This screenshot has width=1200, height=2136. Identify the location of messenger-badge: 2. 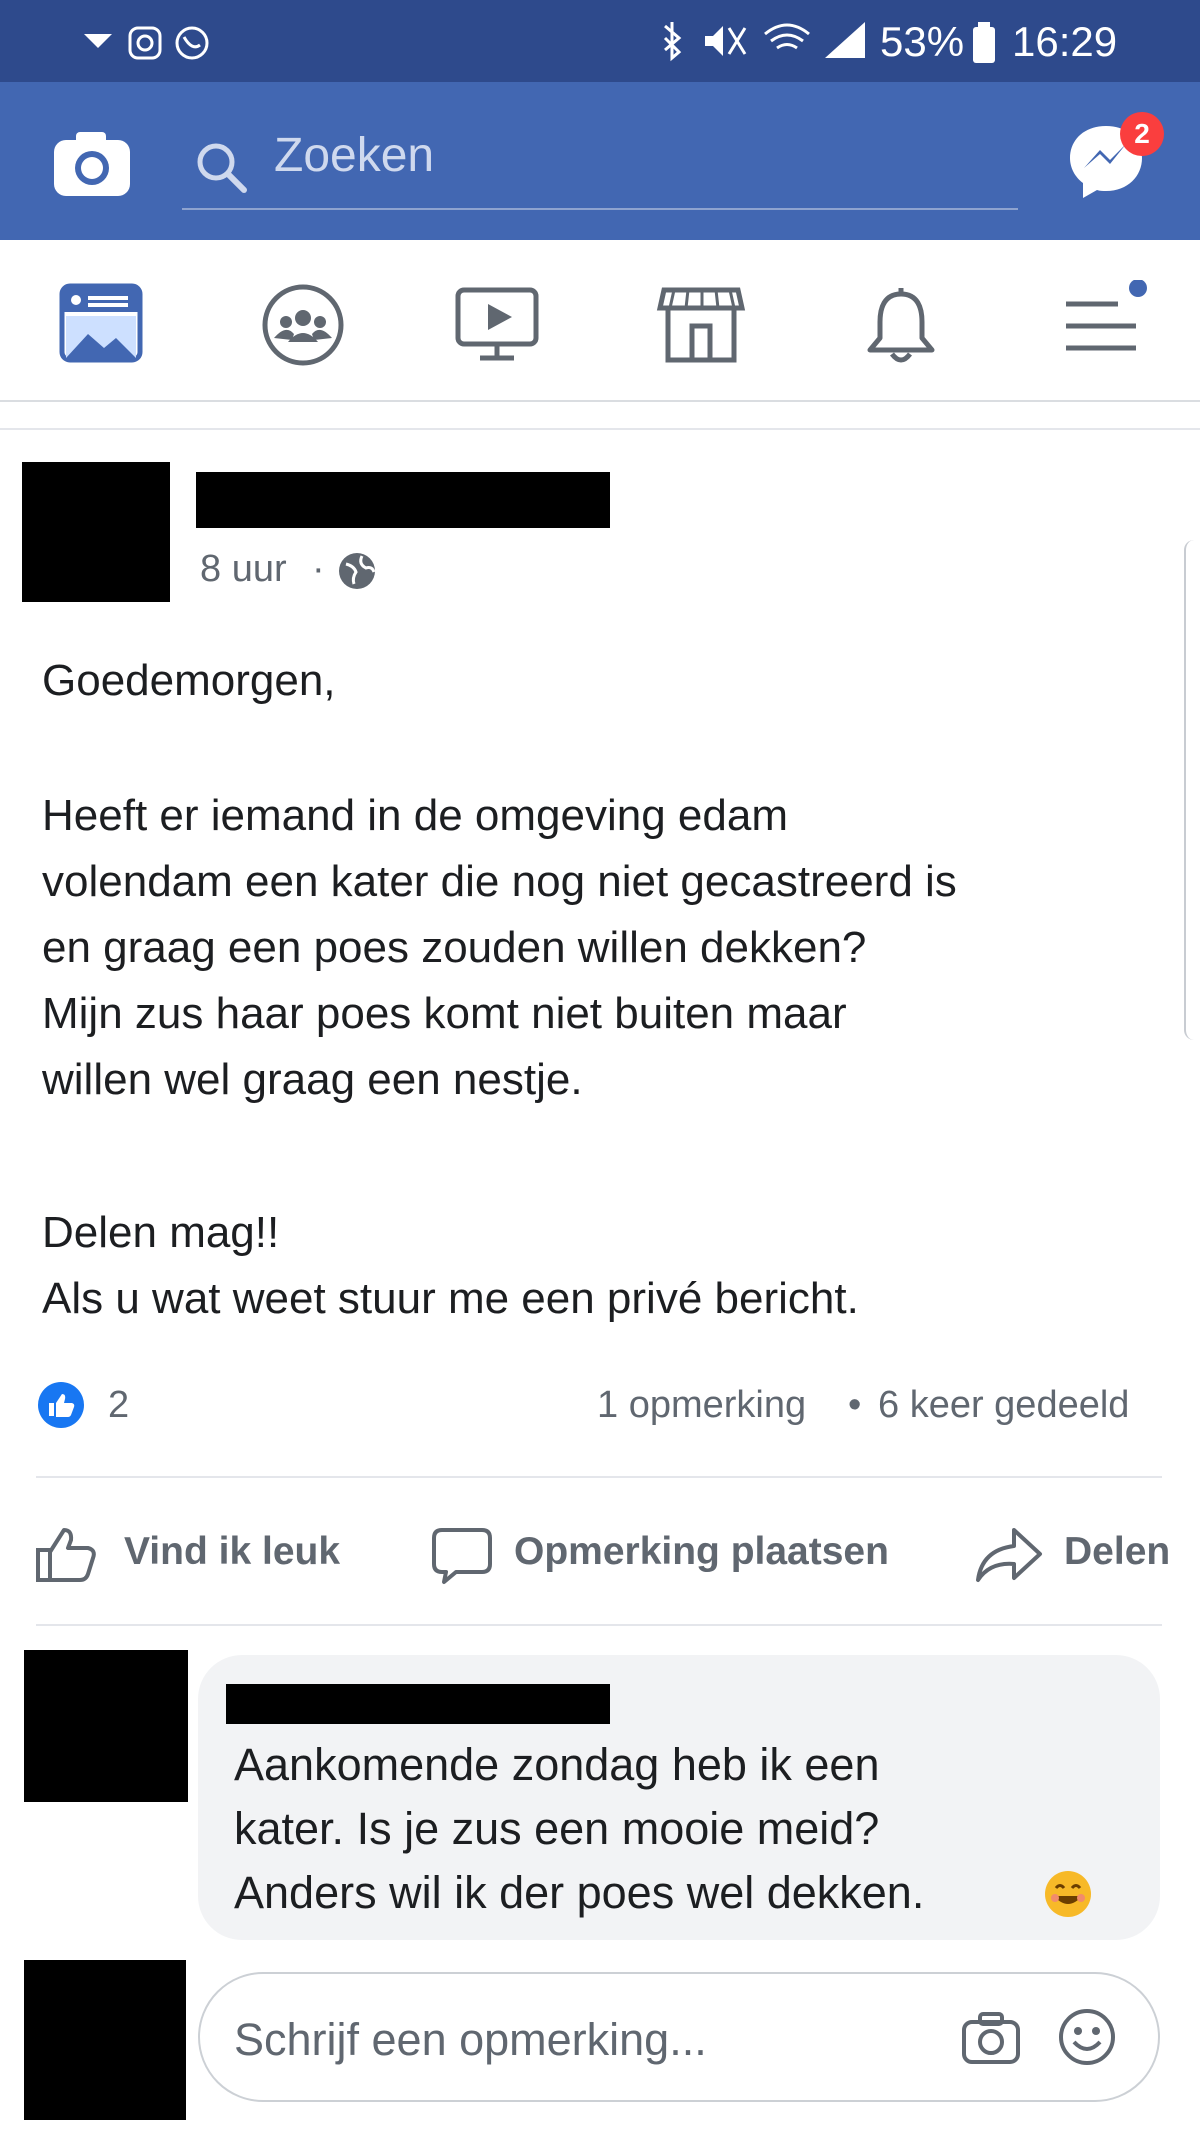
(1142, 134).